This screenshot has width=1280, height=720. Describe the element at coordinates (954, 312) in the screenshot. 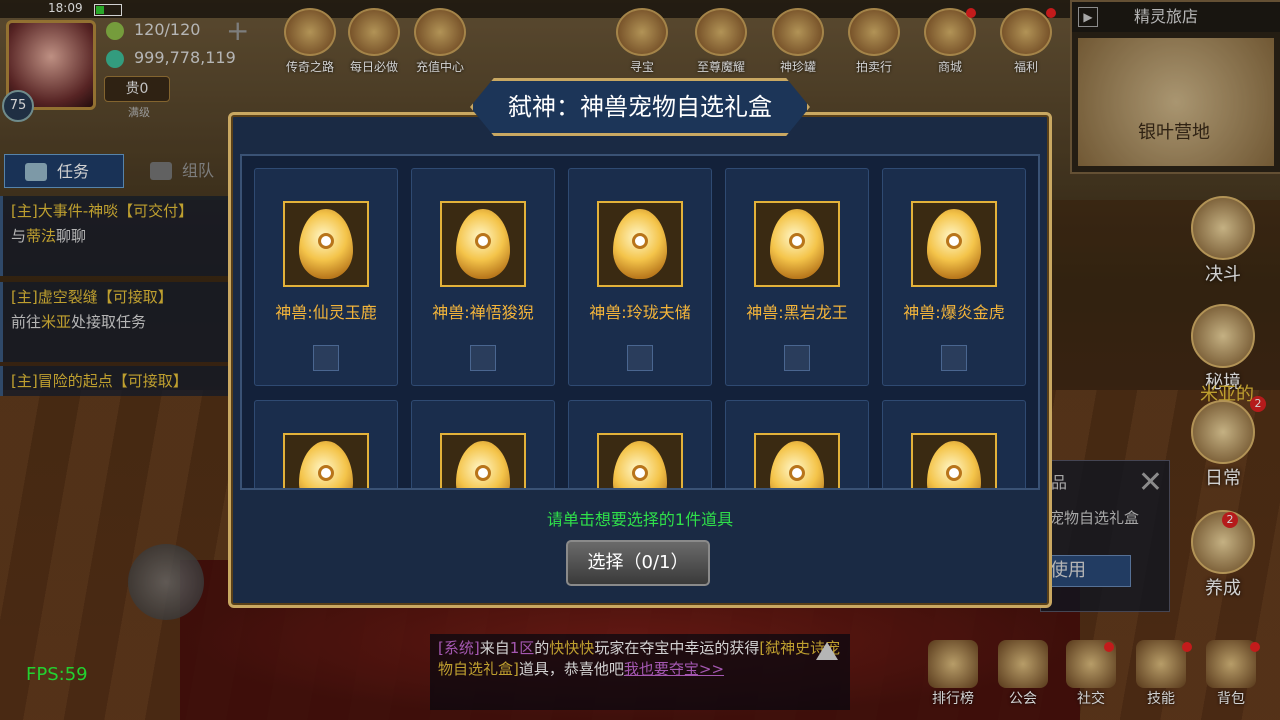

I see `item-name: 神兽:爆炎金虎` at that location.